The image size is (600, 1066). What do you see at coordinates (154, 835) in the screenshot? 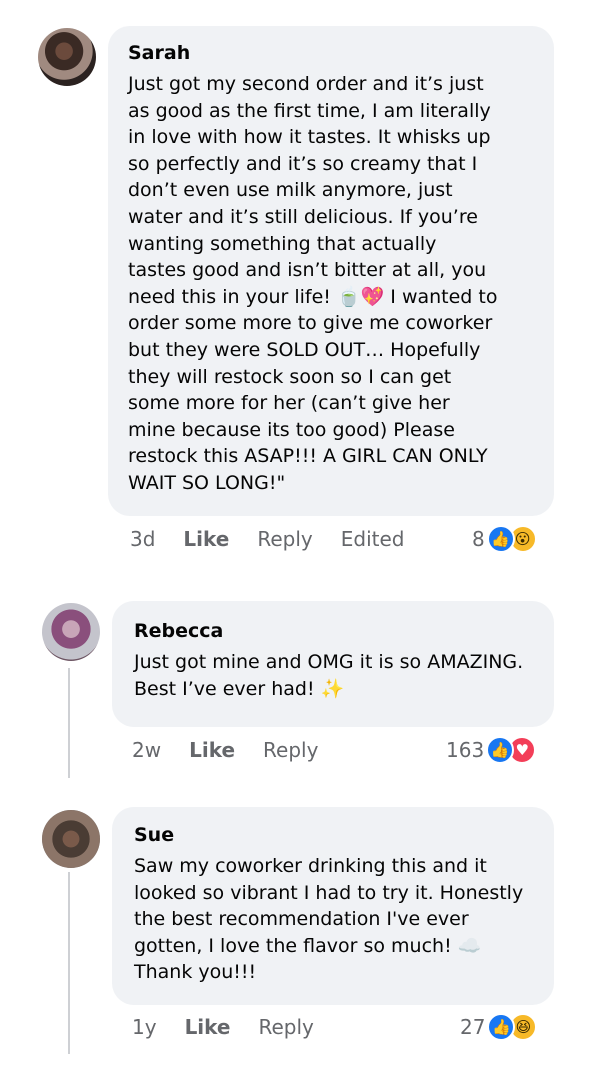
I see `comment-author: Sue` at bounding box center [154, 835].